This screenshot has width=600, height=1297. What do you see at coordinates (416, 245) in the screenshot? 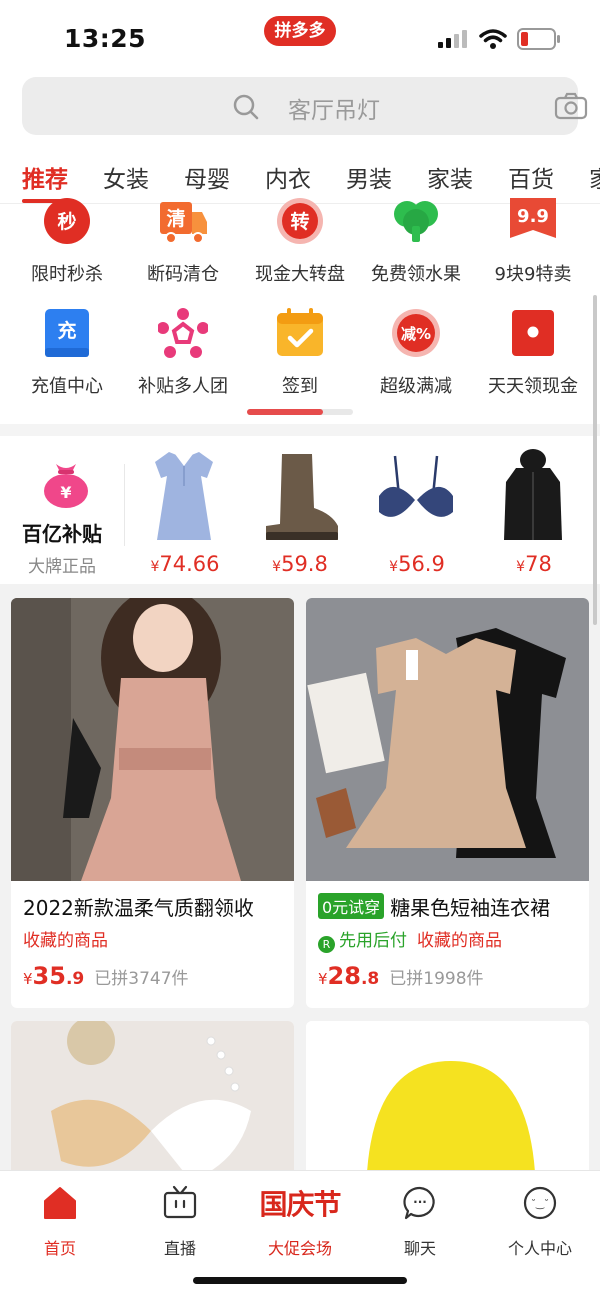
I see `grid-item-free-fruit: 免费领水果` at bounding box center [416, 245].